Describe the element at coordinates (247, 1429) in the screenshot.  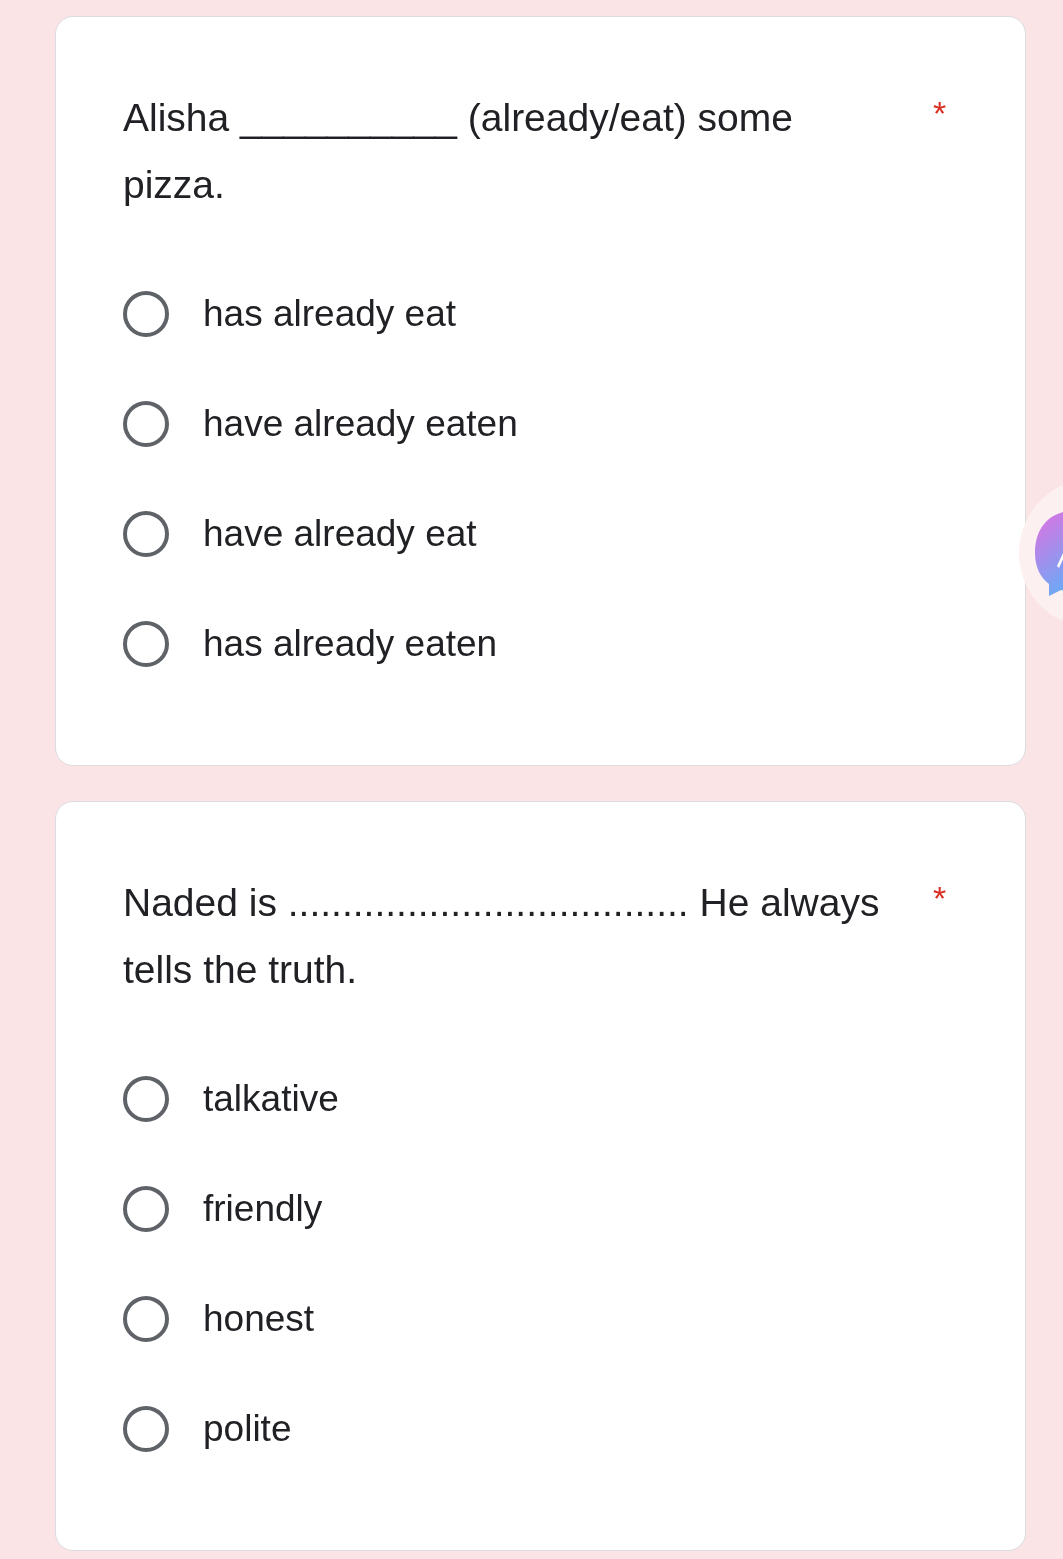
I see `option-label: polite` at that location.